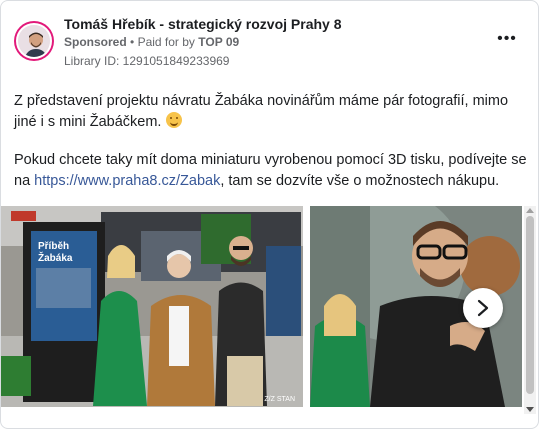 The height and width of the screenshot is (429, 539). What do you see at coordinates (530, 409) in the screenshot?
I see `scroll-down-arrow-icon` at bounding box center [530, 409].